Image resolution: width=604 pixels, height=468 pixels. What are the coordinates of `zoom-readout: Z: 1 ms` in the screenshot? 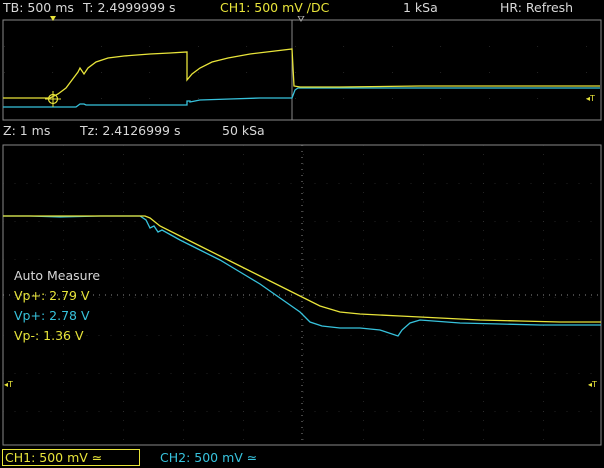 It's located at (26, 131).